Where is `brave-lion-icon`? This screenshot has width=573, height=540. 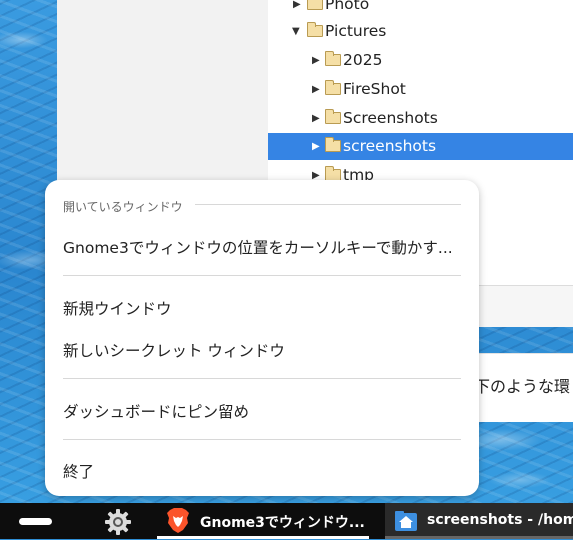 brave-lion-icon is located at coordinates (178, 520).